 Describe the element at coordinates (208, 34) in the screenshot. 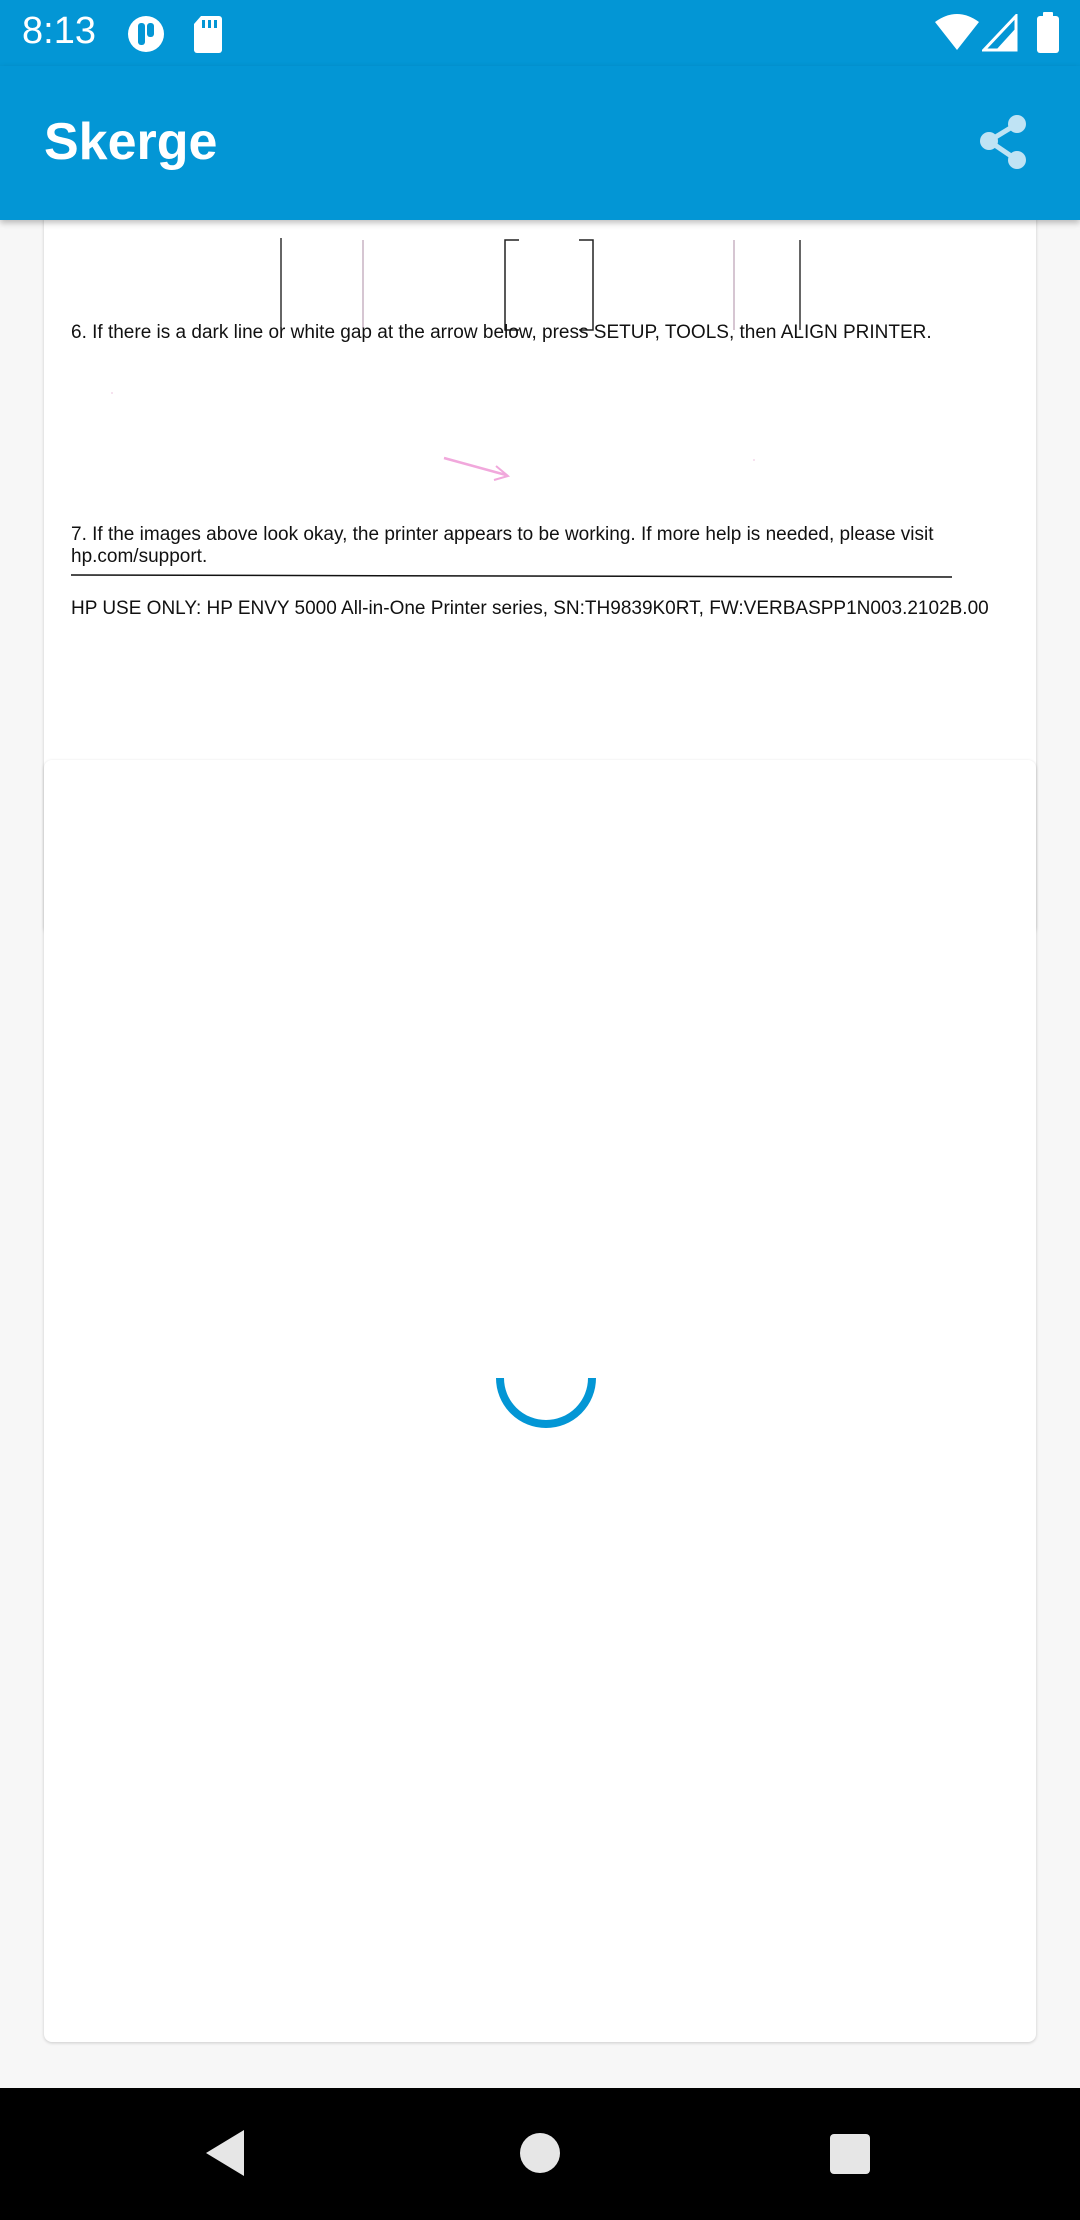

I see `sd-card-icon` at that location.